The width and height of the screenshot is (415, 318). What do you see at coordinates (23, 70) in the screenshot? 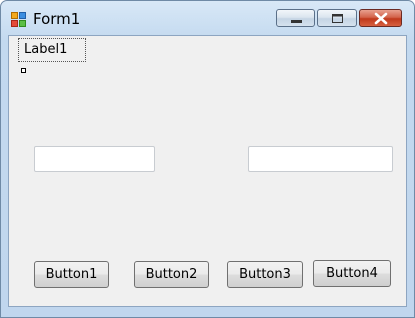
I see `selection-handle` at bounding box center [23, 70].